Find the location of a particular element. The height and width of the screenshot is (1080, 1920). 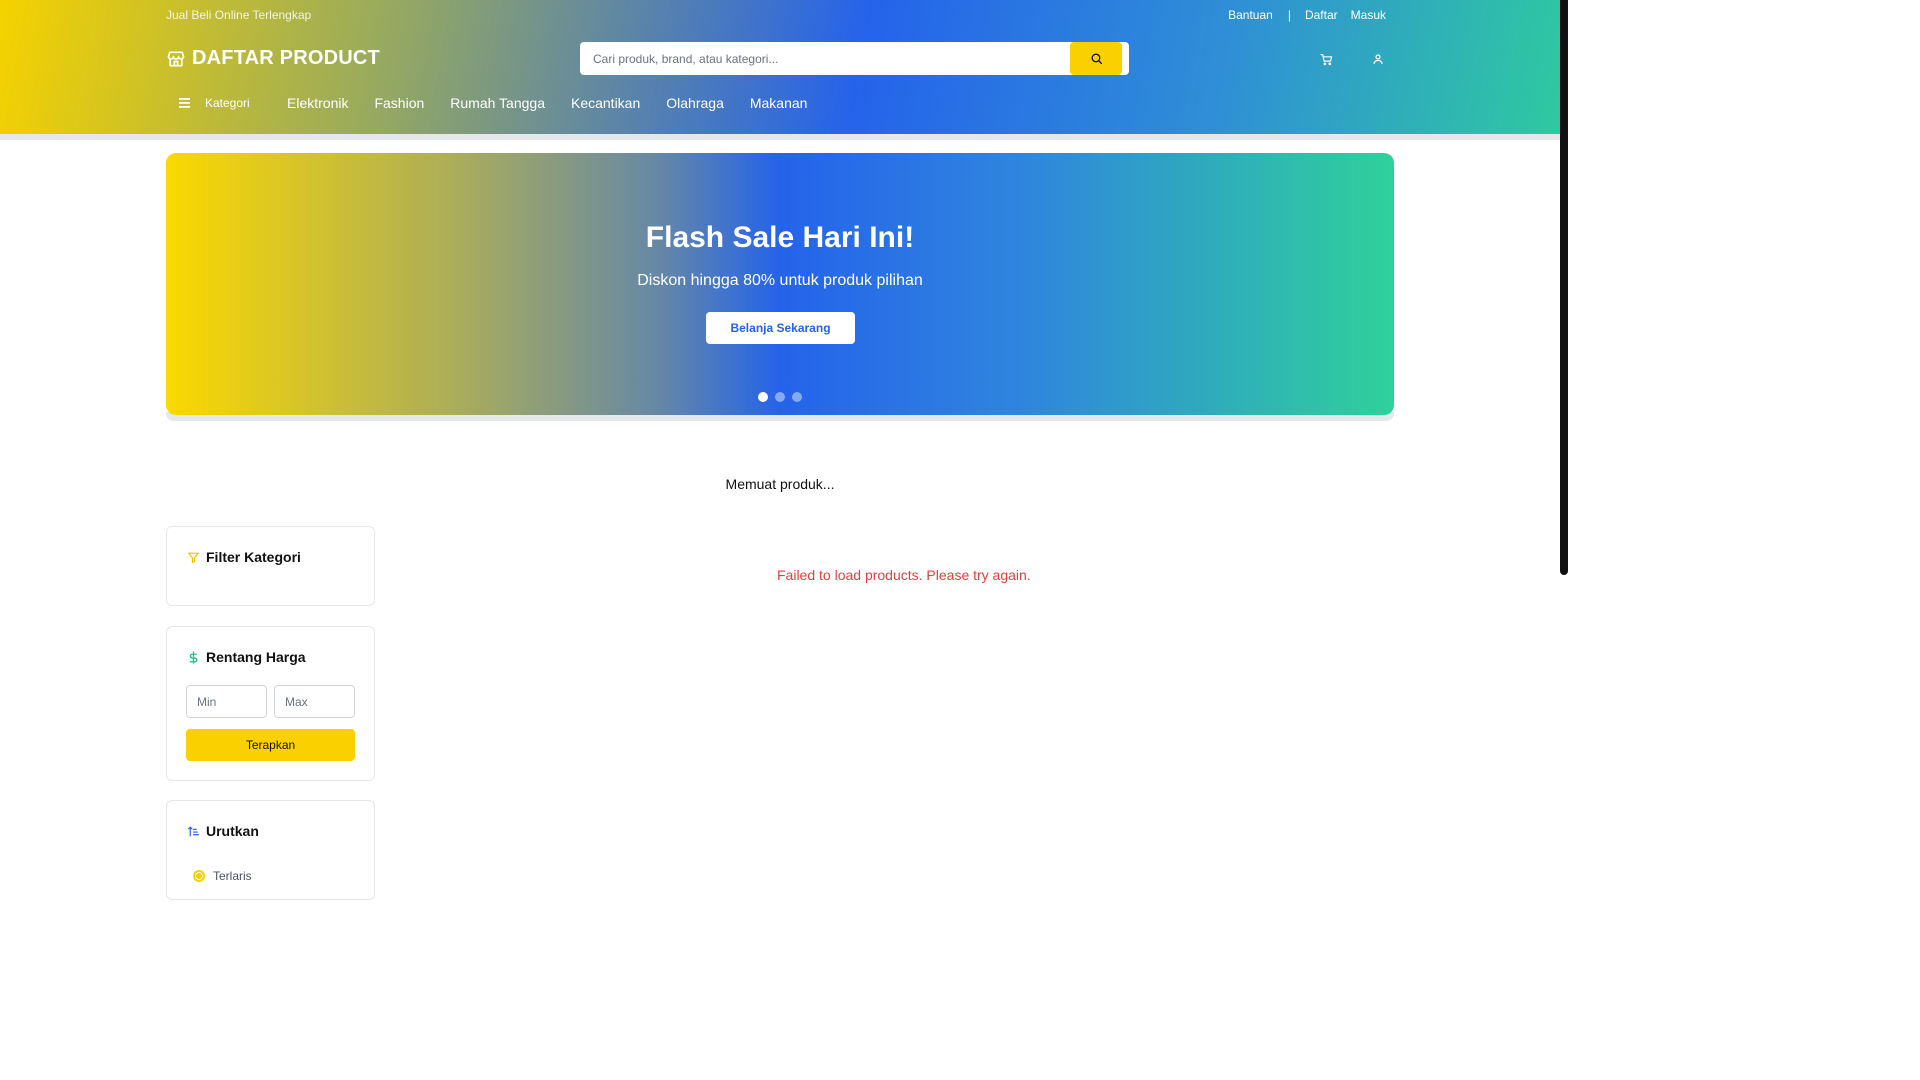

apply-price-button: Terapkan is located at coordinates (270, 745).